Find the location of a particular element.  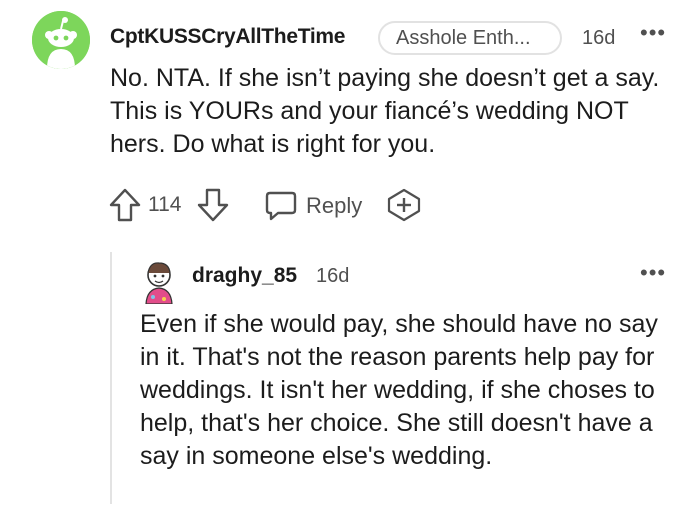

user-avatar is located at coordinates (61, 40).